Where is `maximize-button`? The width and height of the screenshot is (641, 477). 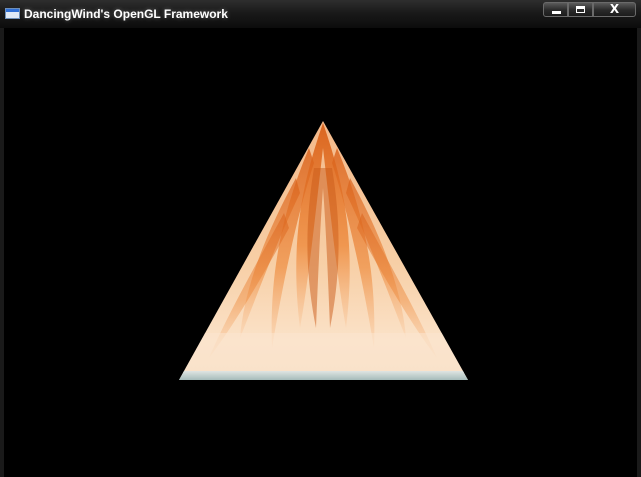
maximize-button is located at coordinates (580, 9).